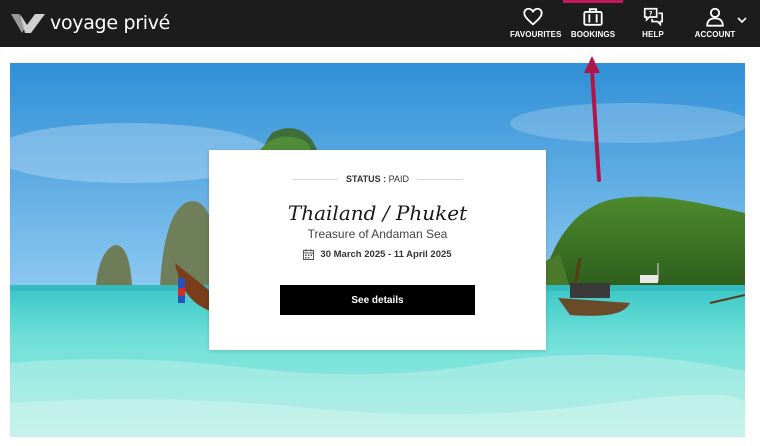 The width and height of the screenshot is (760, 446). I want to click on status-label: STATUS :, so click(366, 179).